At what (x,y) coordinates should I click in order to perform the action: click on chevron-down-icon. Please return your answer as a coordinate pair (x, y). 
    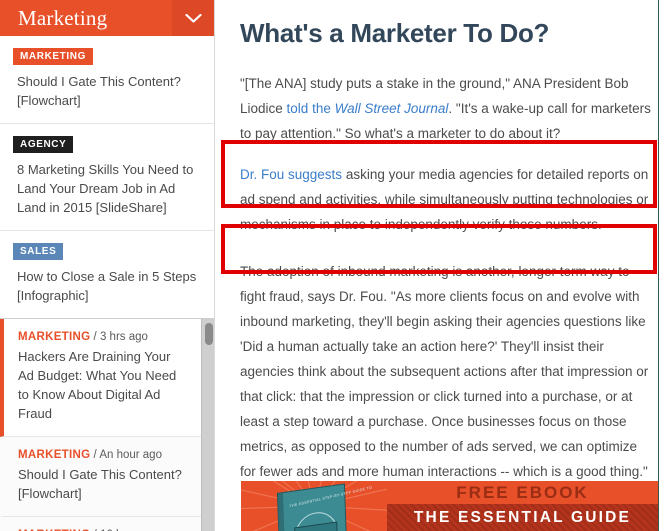
    Looking at the image, I should click on (193, 18).